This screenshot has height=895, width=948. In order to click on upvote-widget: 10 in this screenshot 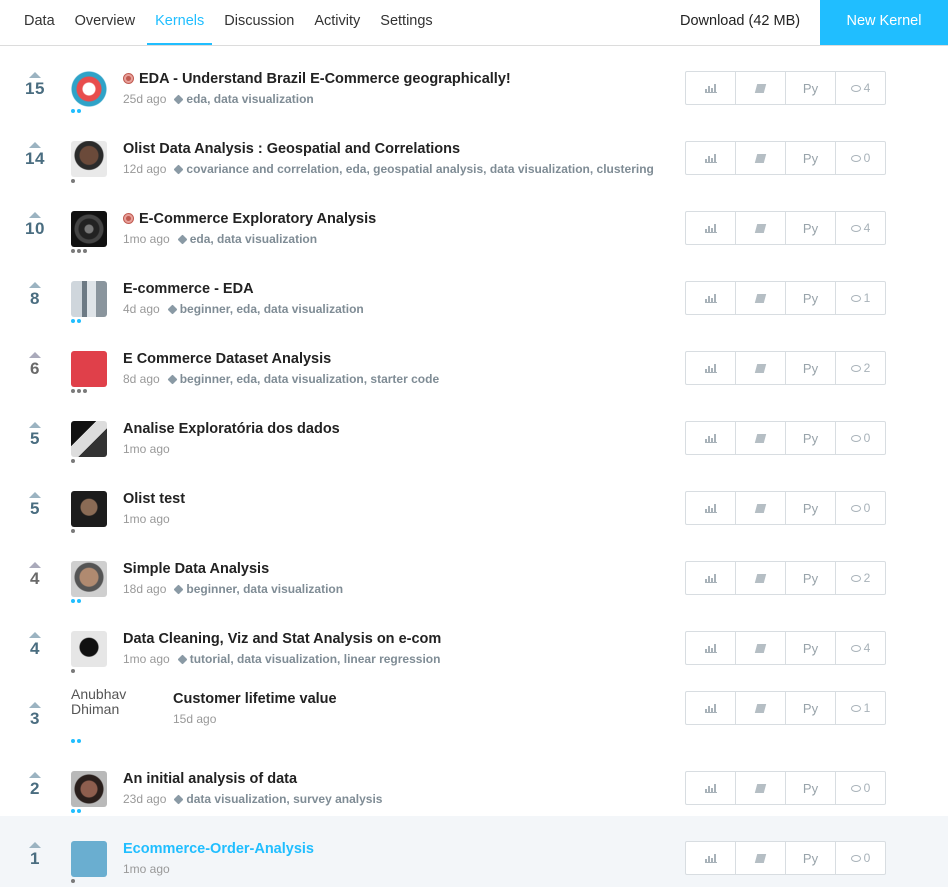, I will do `click(35, 225)`.